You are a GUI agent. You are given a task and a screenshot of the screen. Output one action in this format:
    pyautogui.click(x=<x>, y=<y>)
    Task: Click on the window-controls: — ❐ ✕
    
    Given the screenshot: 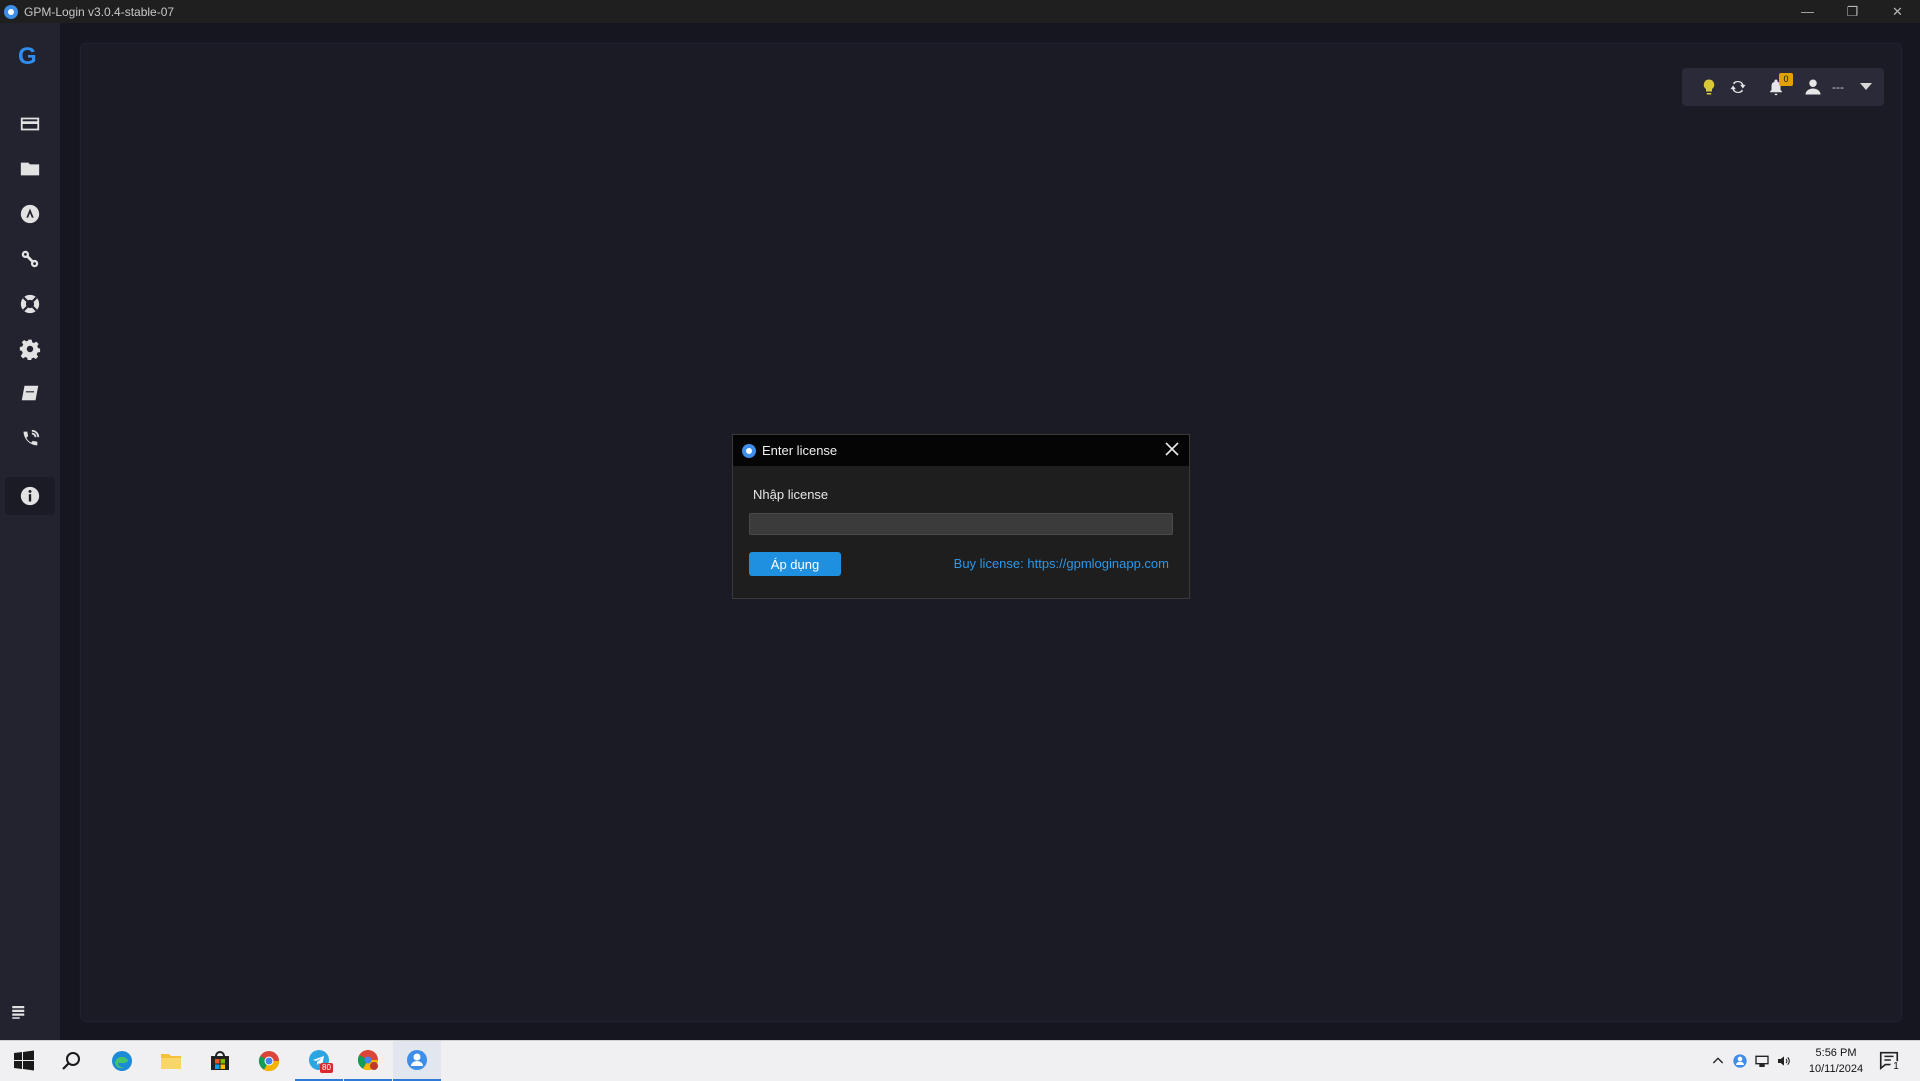 What is the action you would take?
    pyautogui.click(x=1852, y=11)
    